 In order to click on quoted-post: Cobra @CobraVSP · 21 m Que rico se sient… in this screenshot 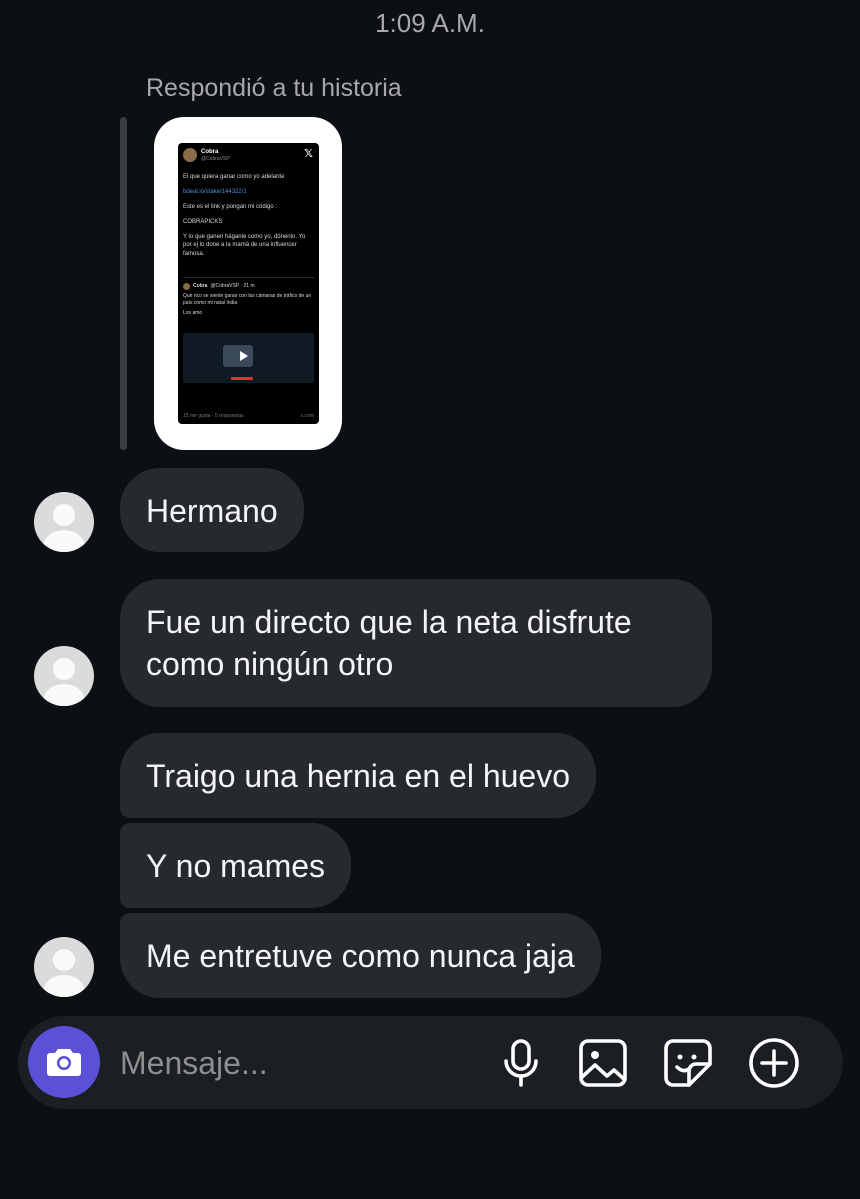, I will do `click(248, 331)`.